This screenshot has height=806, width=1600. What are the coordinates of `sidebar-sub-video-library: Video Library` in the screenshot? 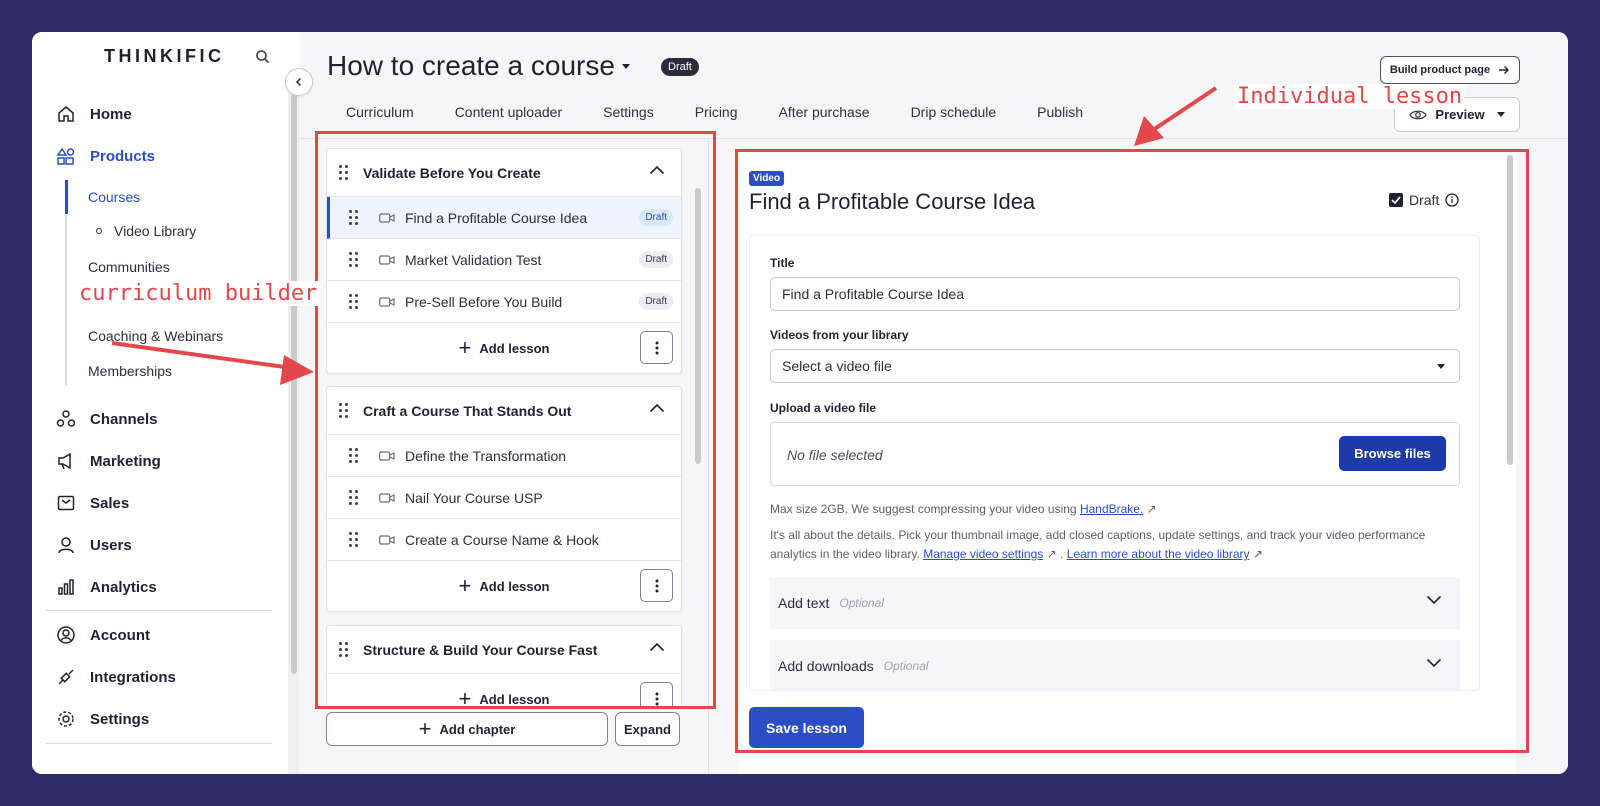 It's located at (146, 231).